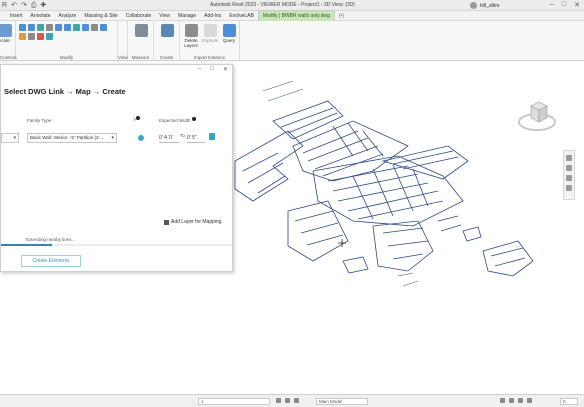 Image resolution: width=584 pixels, height=407 pixels. I want to click on tab-analyze: Analyze, so click(68, 16).